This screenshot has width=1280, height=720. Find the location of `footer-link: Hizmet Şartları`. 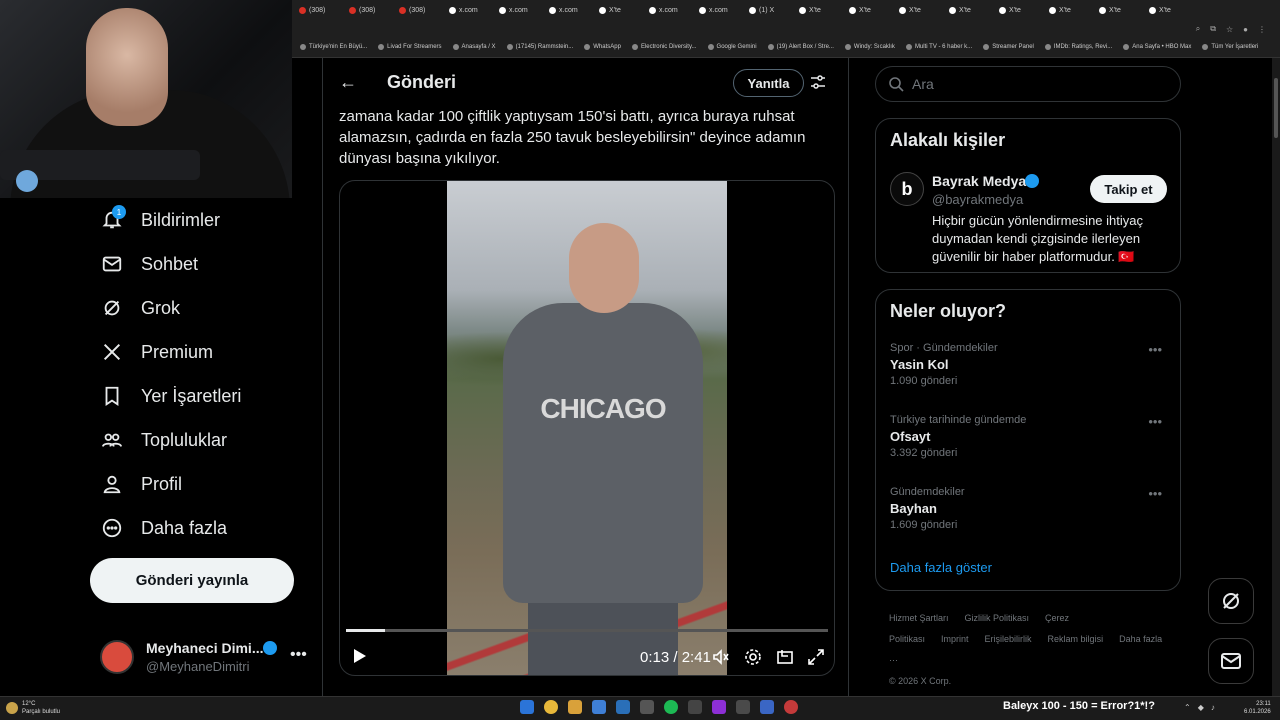

footer-link: Hizmet Şartları is located at coordinates (919, 618).